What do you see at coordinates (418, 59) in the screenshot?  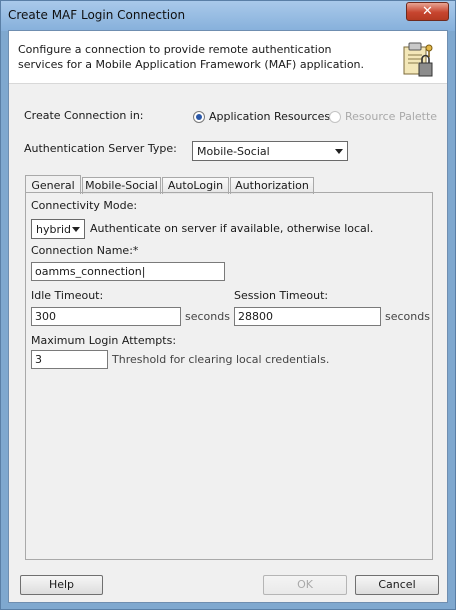 I see `connection-wizard-icon` at bounding box center [418, 59].